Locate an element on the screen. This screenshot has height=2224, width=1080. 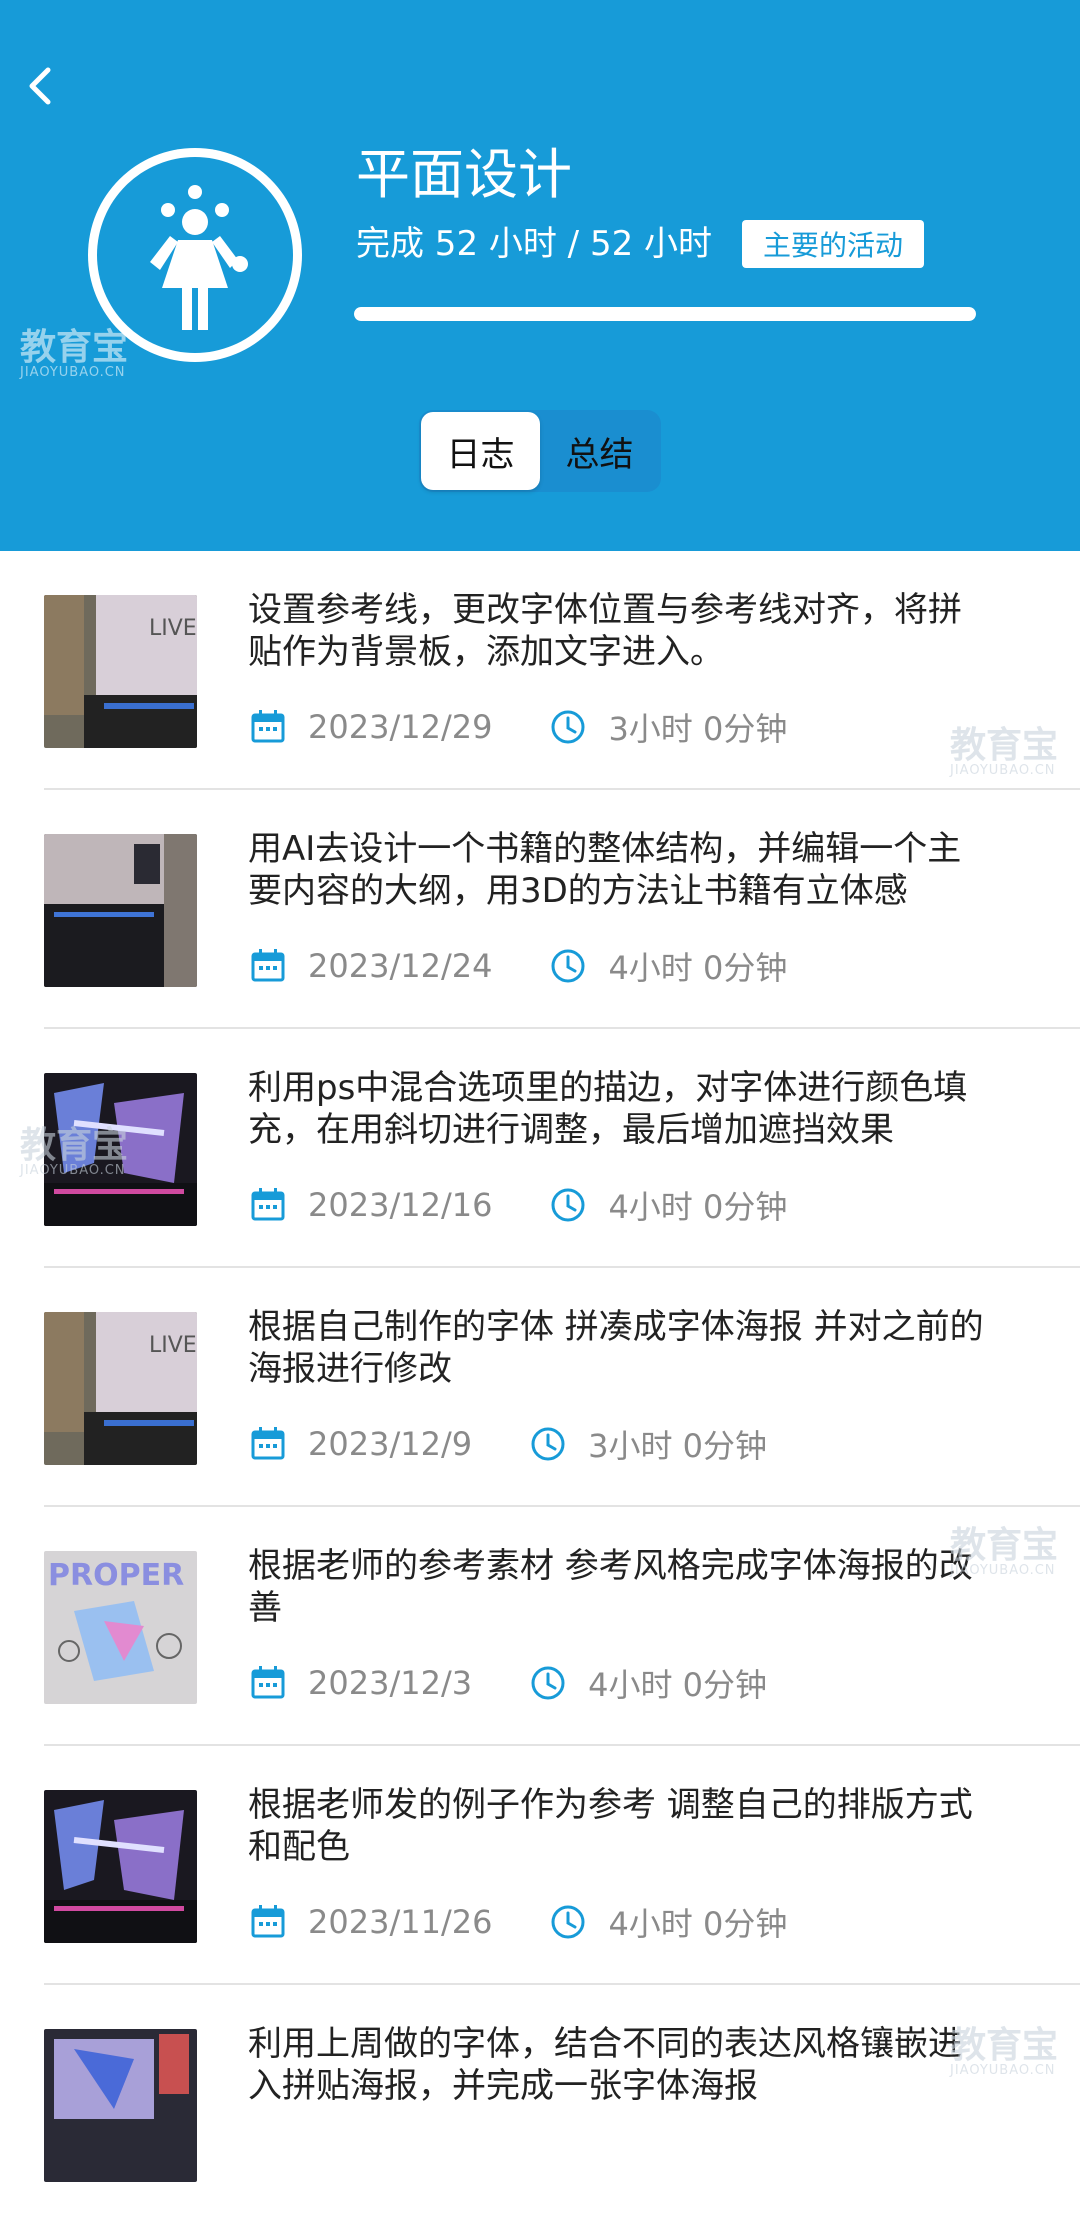
entry-meta: 2023/12/29 3小时 0分钟 is located at coordinates (517, 727).